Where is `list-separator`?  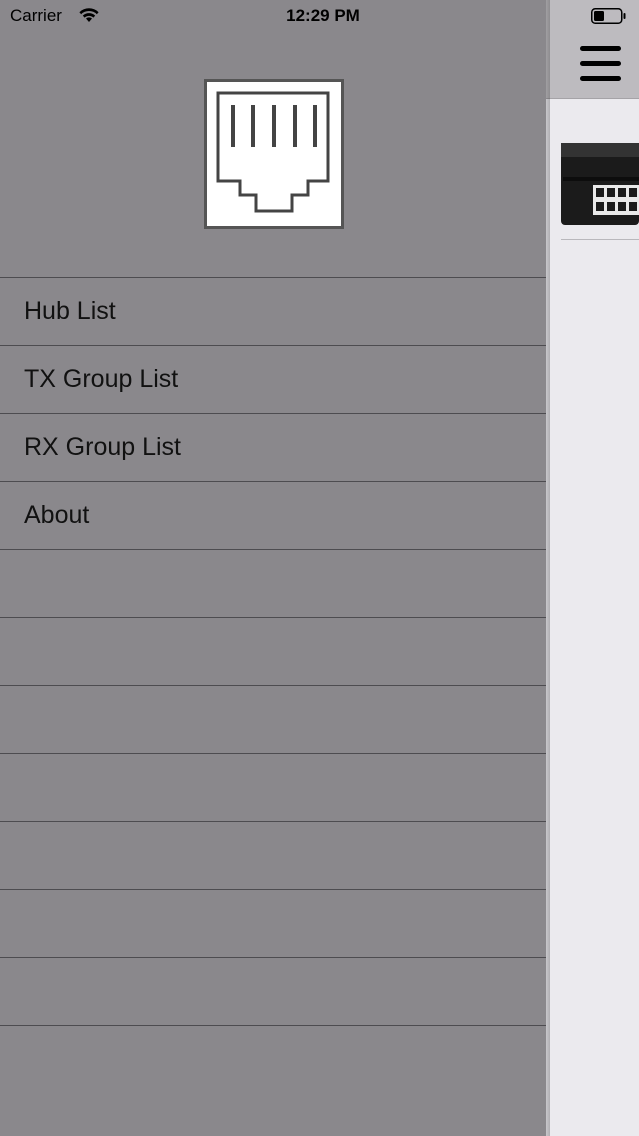 list-separator is located at coordinates (600, 239).